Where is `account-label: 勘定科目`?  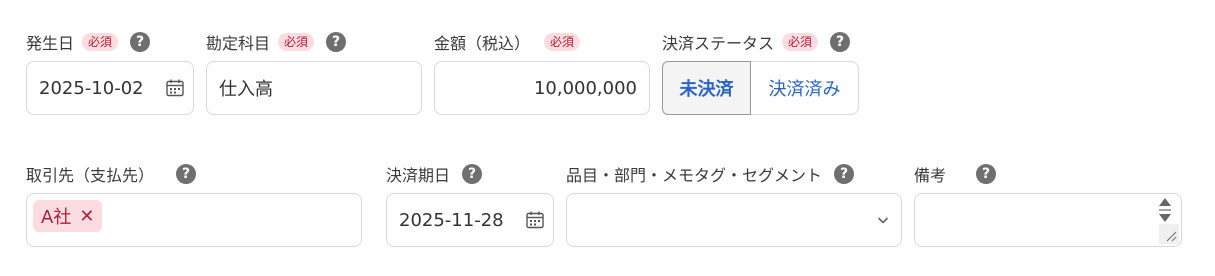 account-label: 勘定科目 is located at coordinates (238, 43).